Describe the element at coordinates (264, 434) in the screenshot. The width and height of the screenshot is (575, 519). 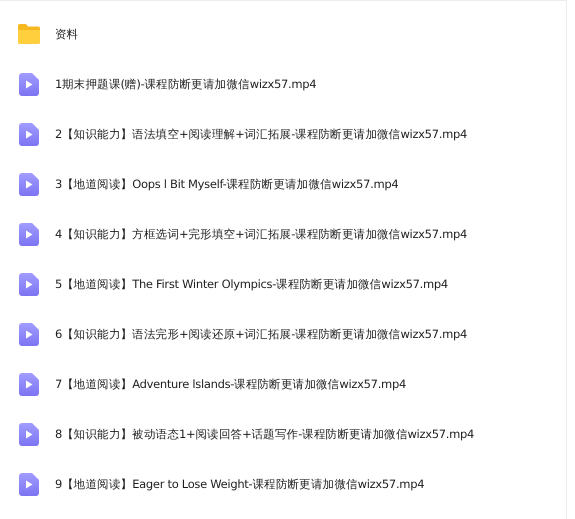
I see `file-name: 8【知识能力】被动语态1+阅读回答+话题写作-课程防断更请加微信wizx57.mp4` at that location.